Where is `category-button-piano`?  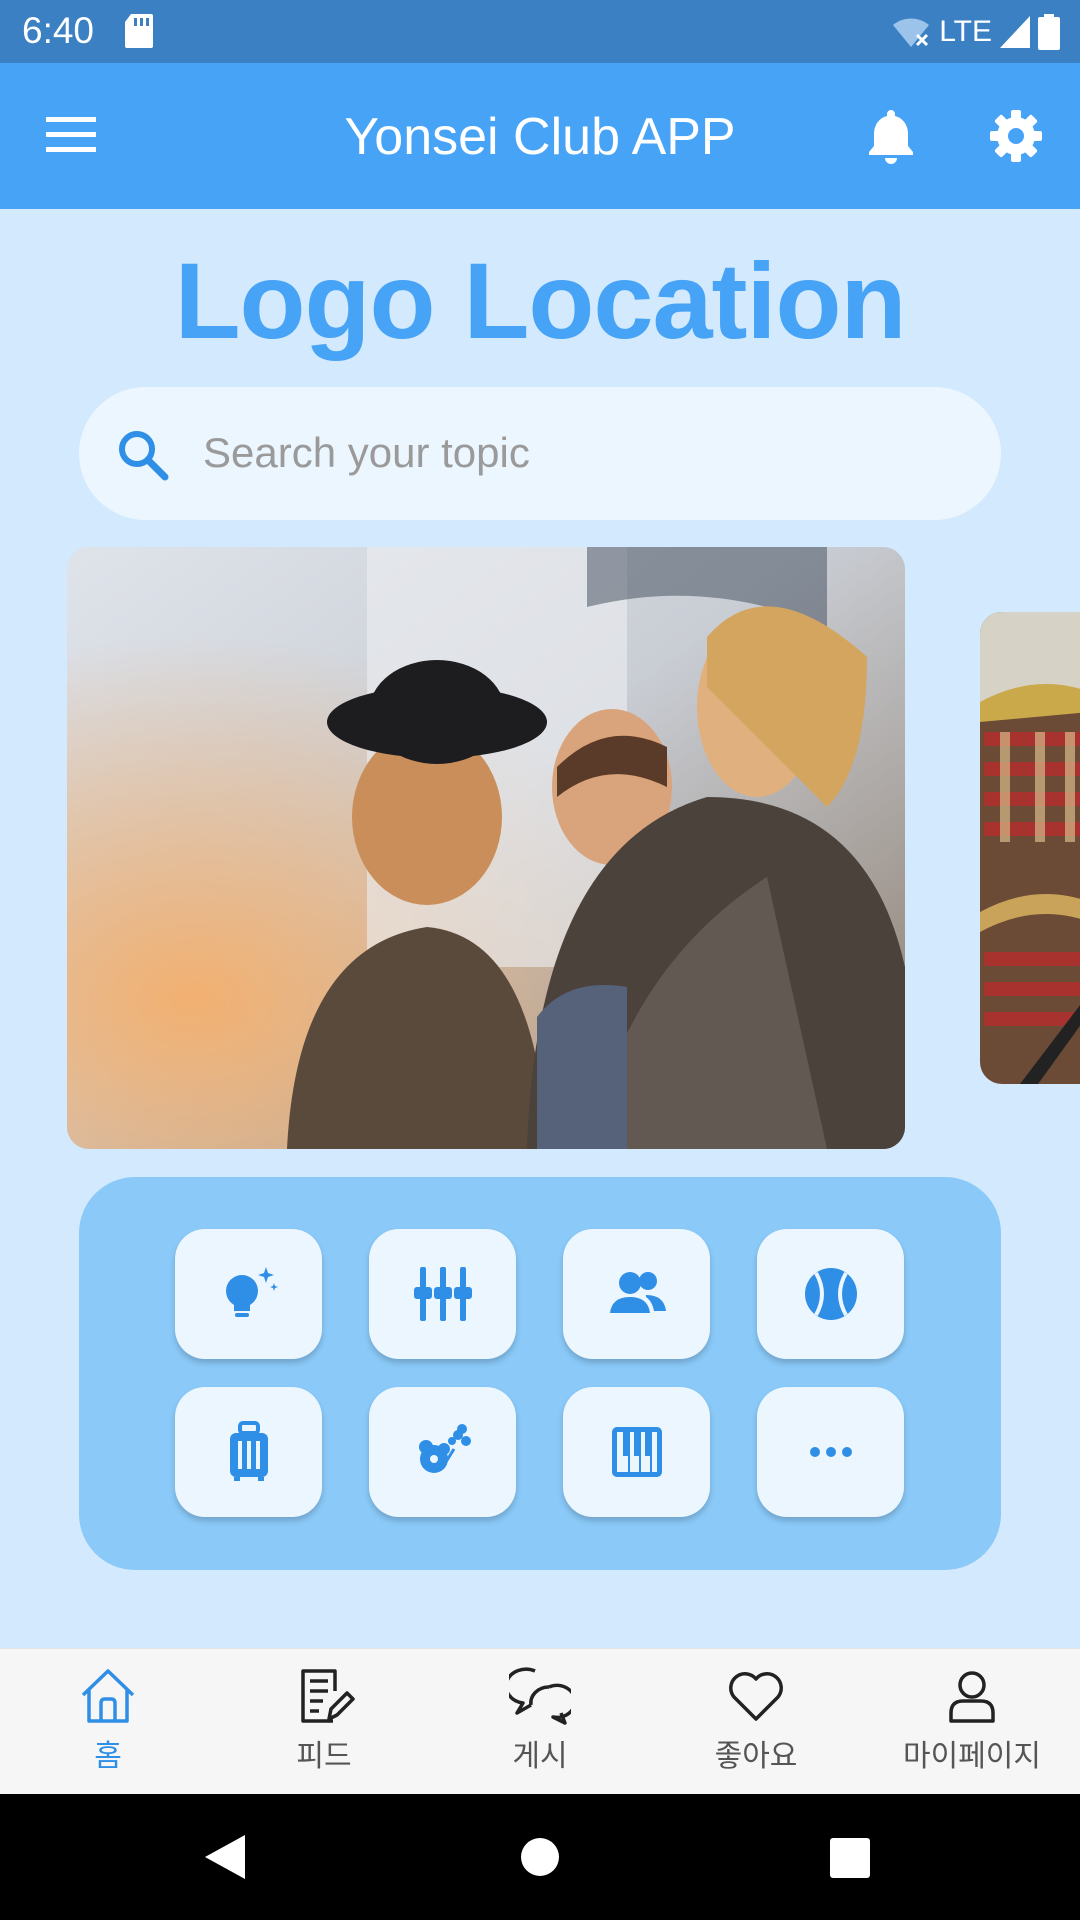
category-button-piano is located at coordinates (636, 1452).